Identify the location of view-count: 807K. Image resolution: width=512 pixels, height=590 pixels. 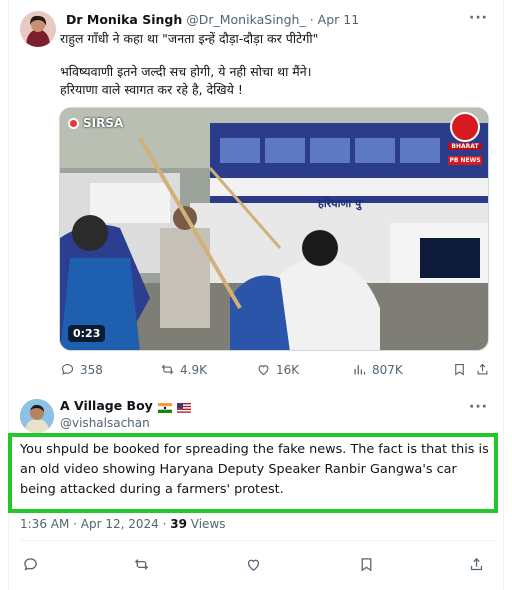
(387, 369).